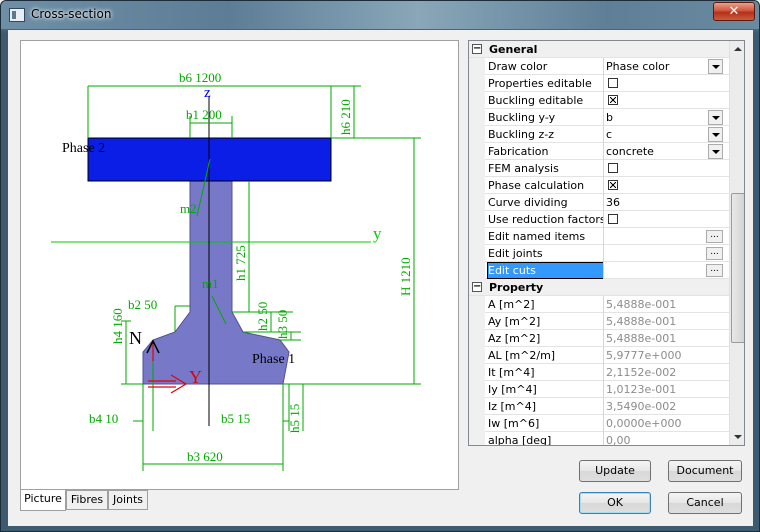 The image size is (760, 532). What do you see at coordinates (545, 100) in the screenshot?
I see `property-name: Buckling editable` at bounding box center [545, 100].